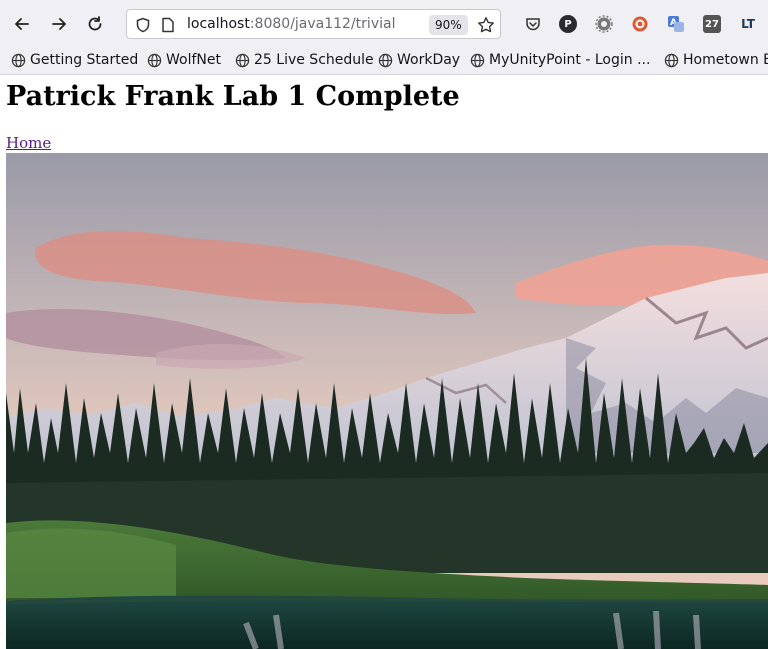  What do you see at coordinates (448, 25) in the screenshot?
I see `zoom-badge: 90%` at bounding box center [448, 25].